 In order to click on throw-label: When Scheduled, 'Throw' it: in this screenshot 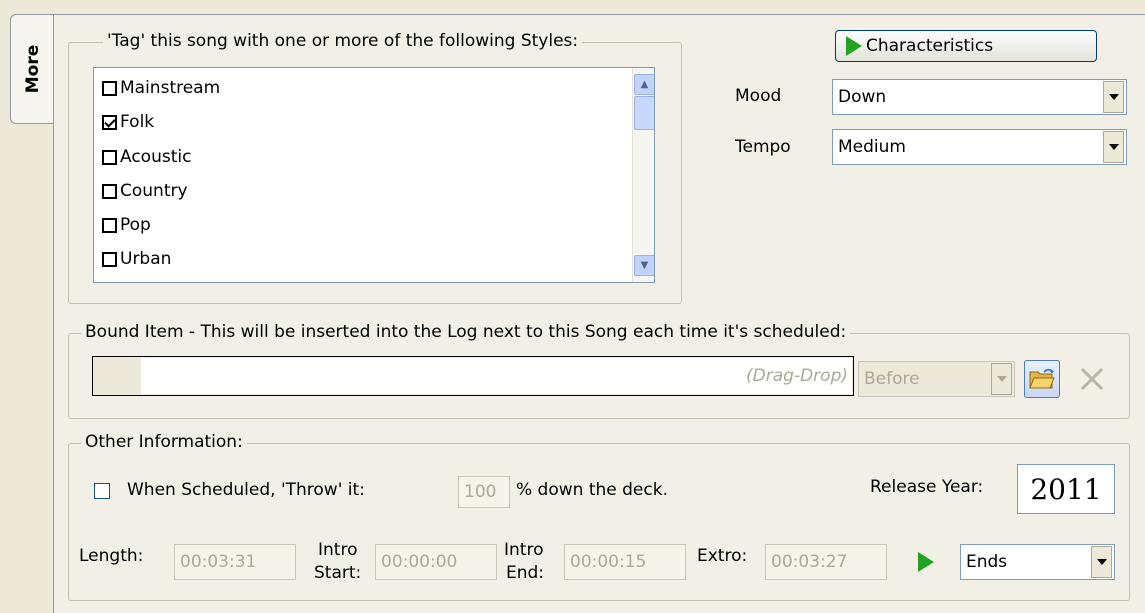, I will do `click(246, 490)`.